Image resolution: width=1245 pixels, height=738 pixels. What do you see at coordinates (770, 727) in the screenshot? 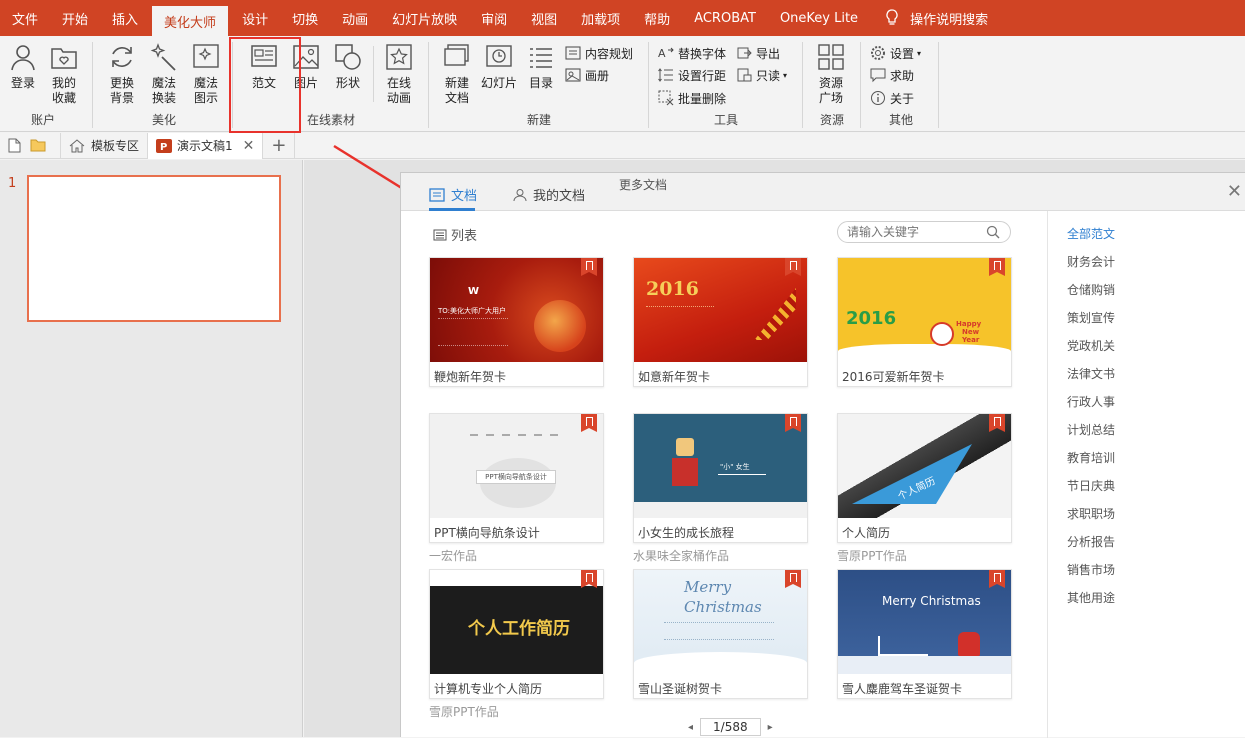
I see `next-page-icon: ▸` at bounding box center [770, 727].